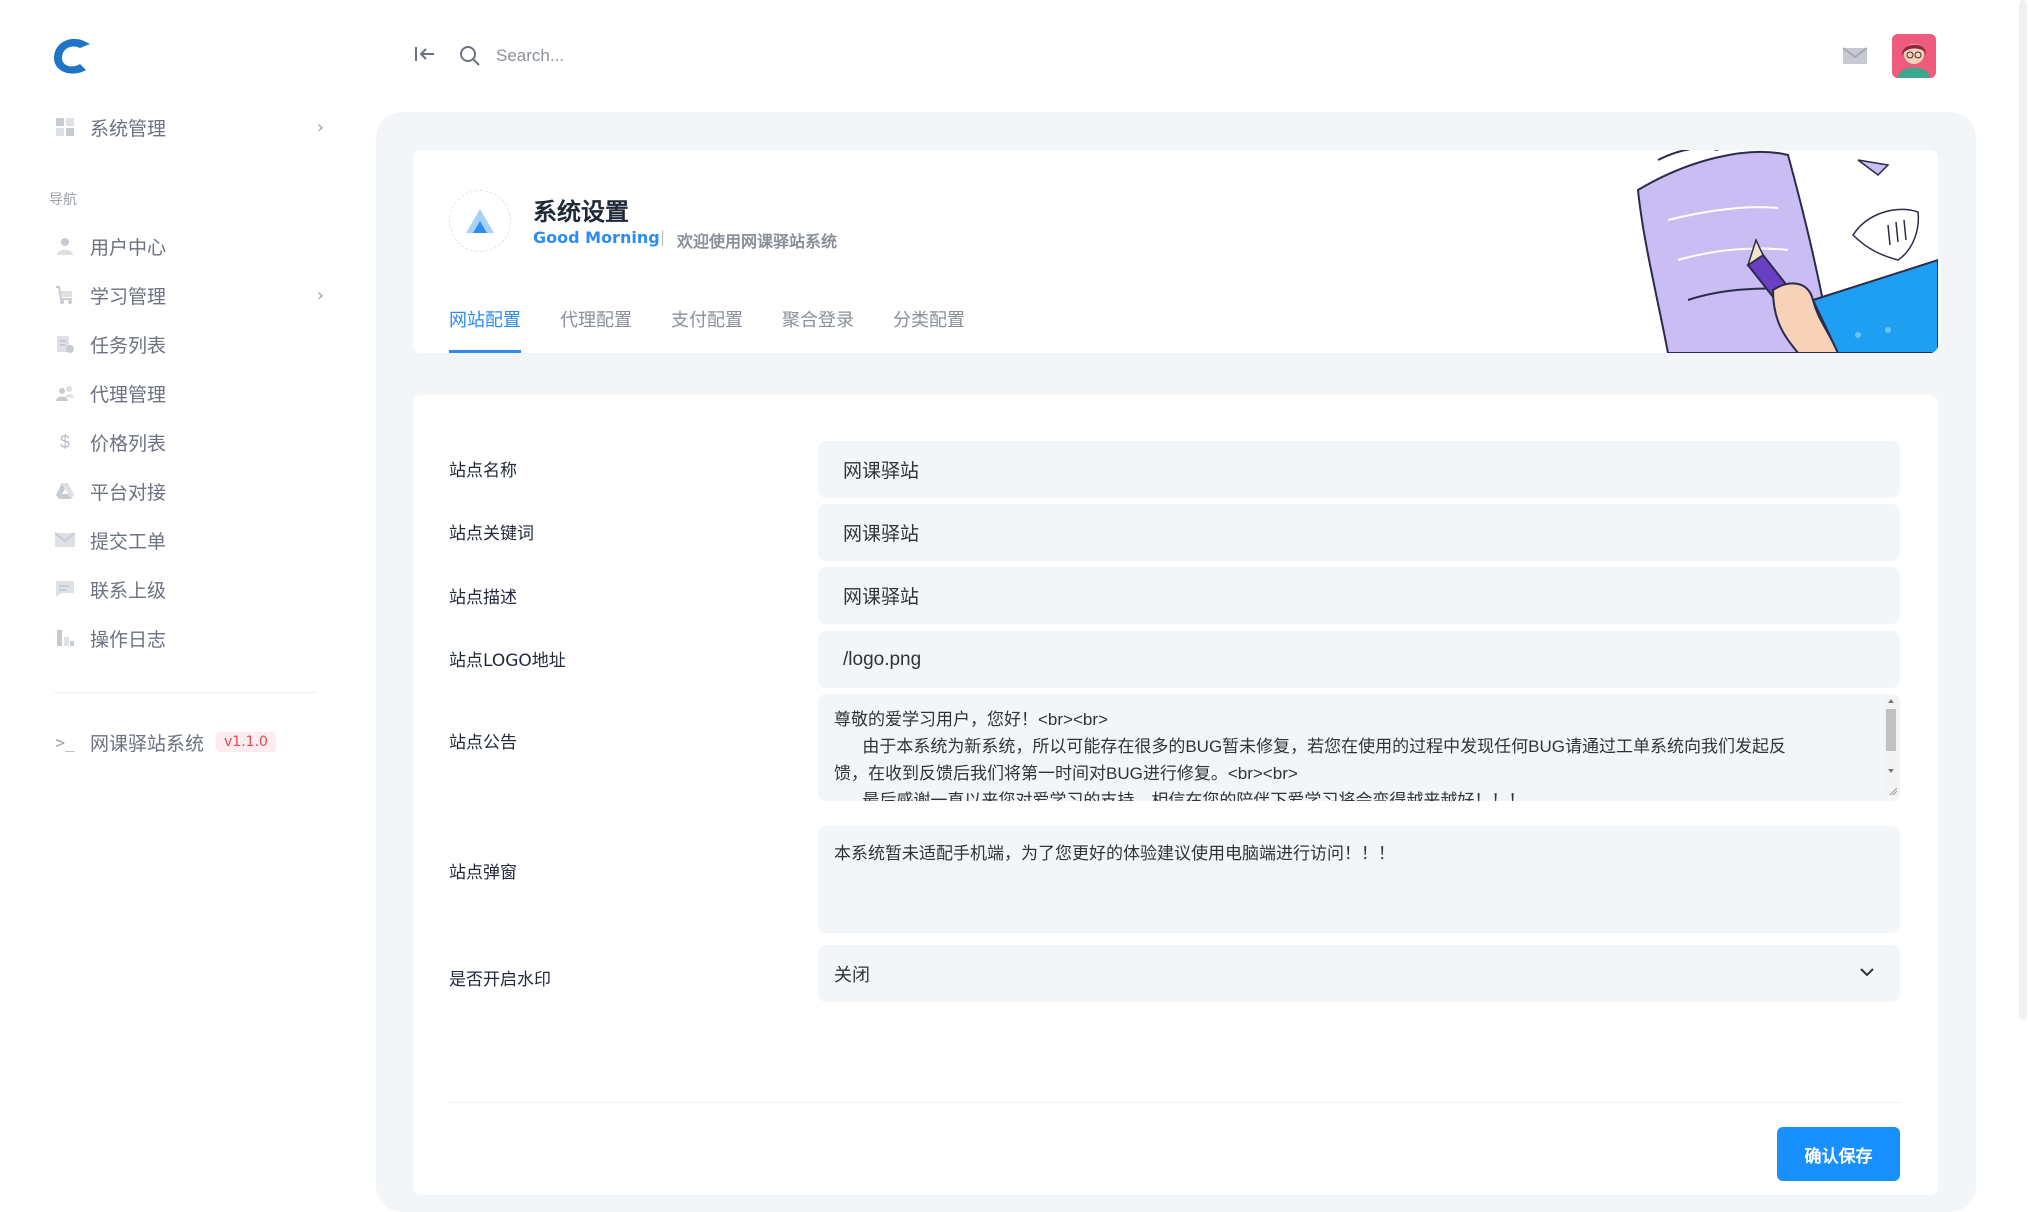 The width and height of the screenshot is (2030, 1212). What do you see at coordinates (65, 295) in the screenshot?
I see `cart-icon` at bounding box center [65, 295].